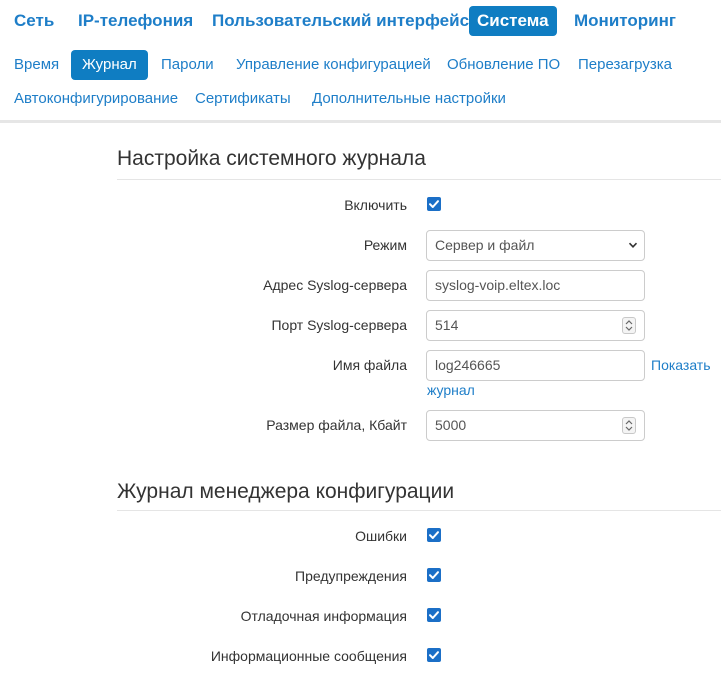  Describe the element at coordinates (485, 245) in the screenshot. I see `mode-select-value: Сервер и файл` at that location.